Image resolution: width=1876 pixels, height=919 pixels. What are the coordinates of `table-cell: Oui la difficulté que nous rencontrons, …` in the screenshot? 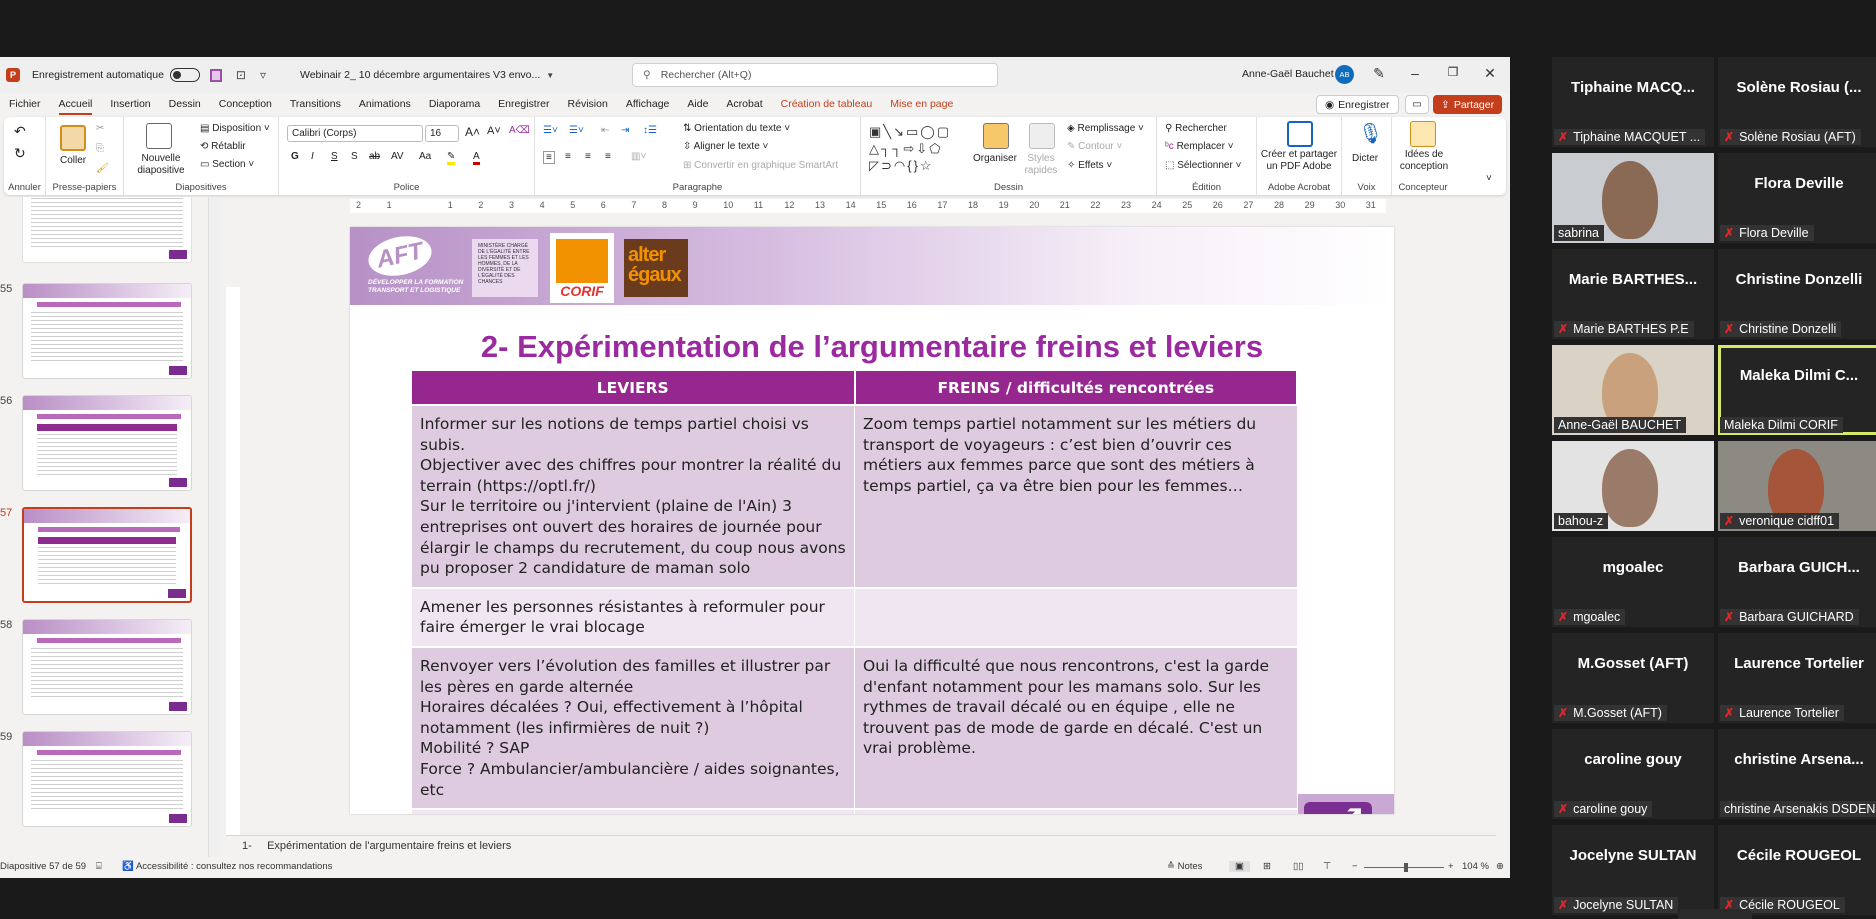 It's located at (1076, 727).